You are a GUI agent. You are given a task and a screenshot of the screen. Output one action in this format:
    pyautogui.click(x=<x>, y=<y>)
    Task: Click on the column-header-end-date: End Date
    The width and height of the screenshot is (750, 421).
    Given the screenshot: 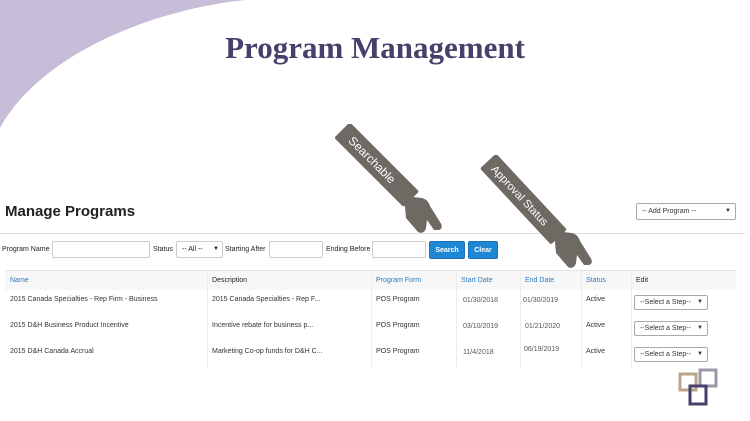 What is the action you would take?
    pyautogui.click(x=539, y=280)
    